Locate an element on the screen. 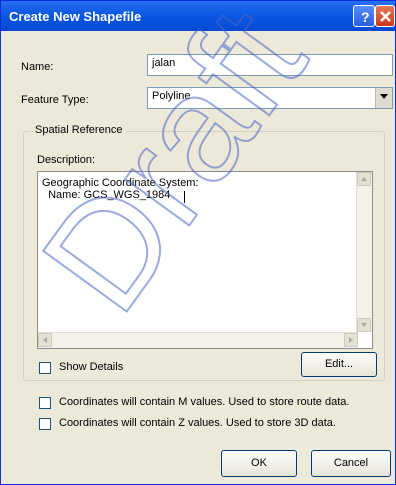 The width and height of the screenshot is (396, 485). feature-type-dropdown: Polyline is located at coordinates (270, 98).